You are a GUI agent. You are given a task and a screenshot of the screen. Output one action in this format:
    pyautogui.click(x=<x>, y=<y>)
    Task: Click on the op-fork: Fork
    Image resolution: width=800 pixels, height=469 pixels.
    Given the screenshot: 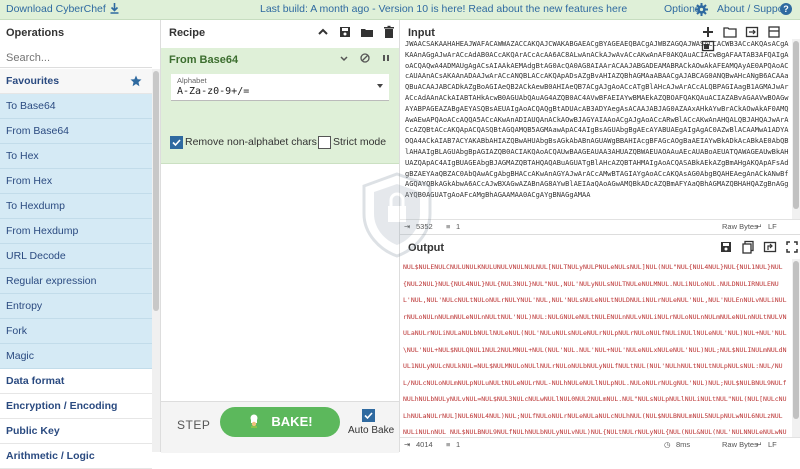 What is the action you would take?
    pyautogui.click(x=76, y=331)
    